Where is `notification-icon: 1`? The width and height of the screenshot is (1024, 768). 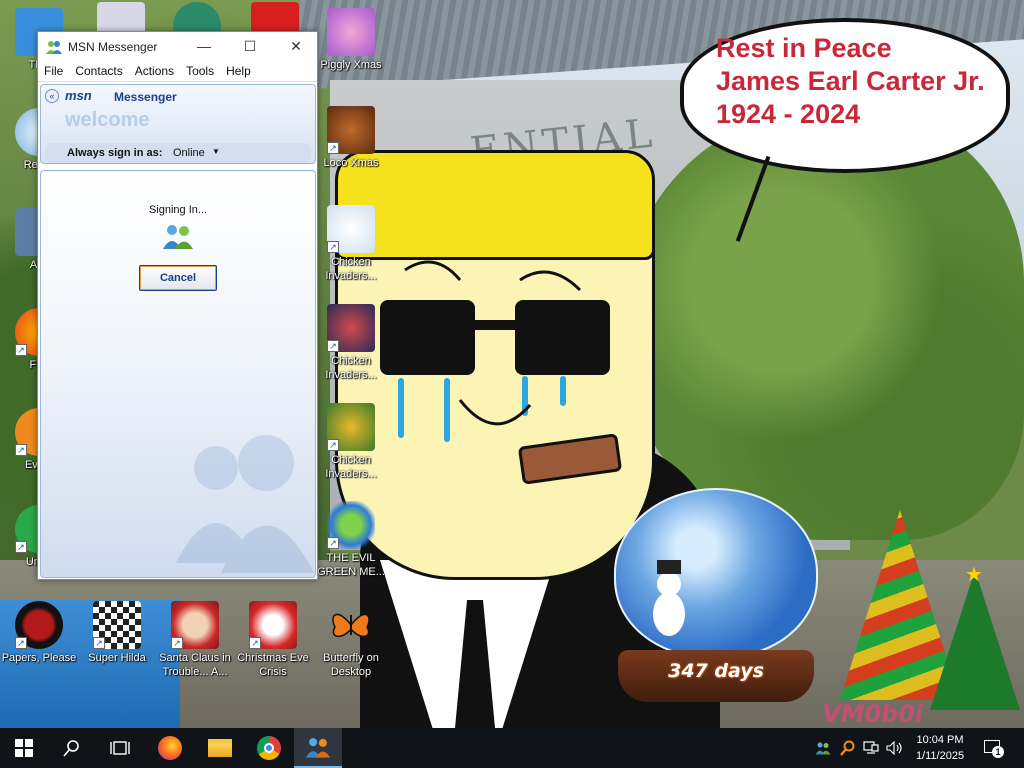
notification-icon: 1 is located at coordinates (994, 749).